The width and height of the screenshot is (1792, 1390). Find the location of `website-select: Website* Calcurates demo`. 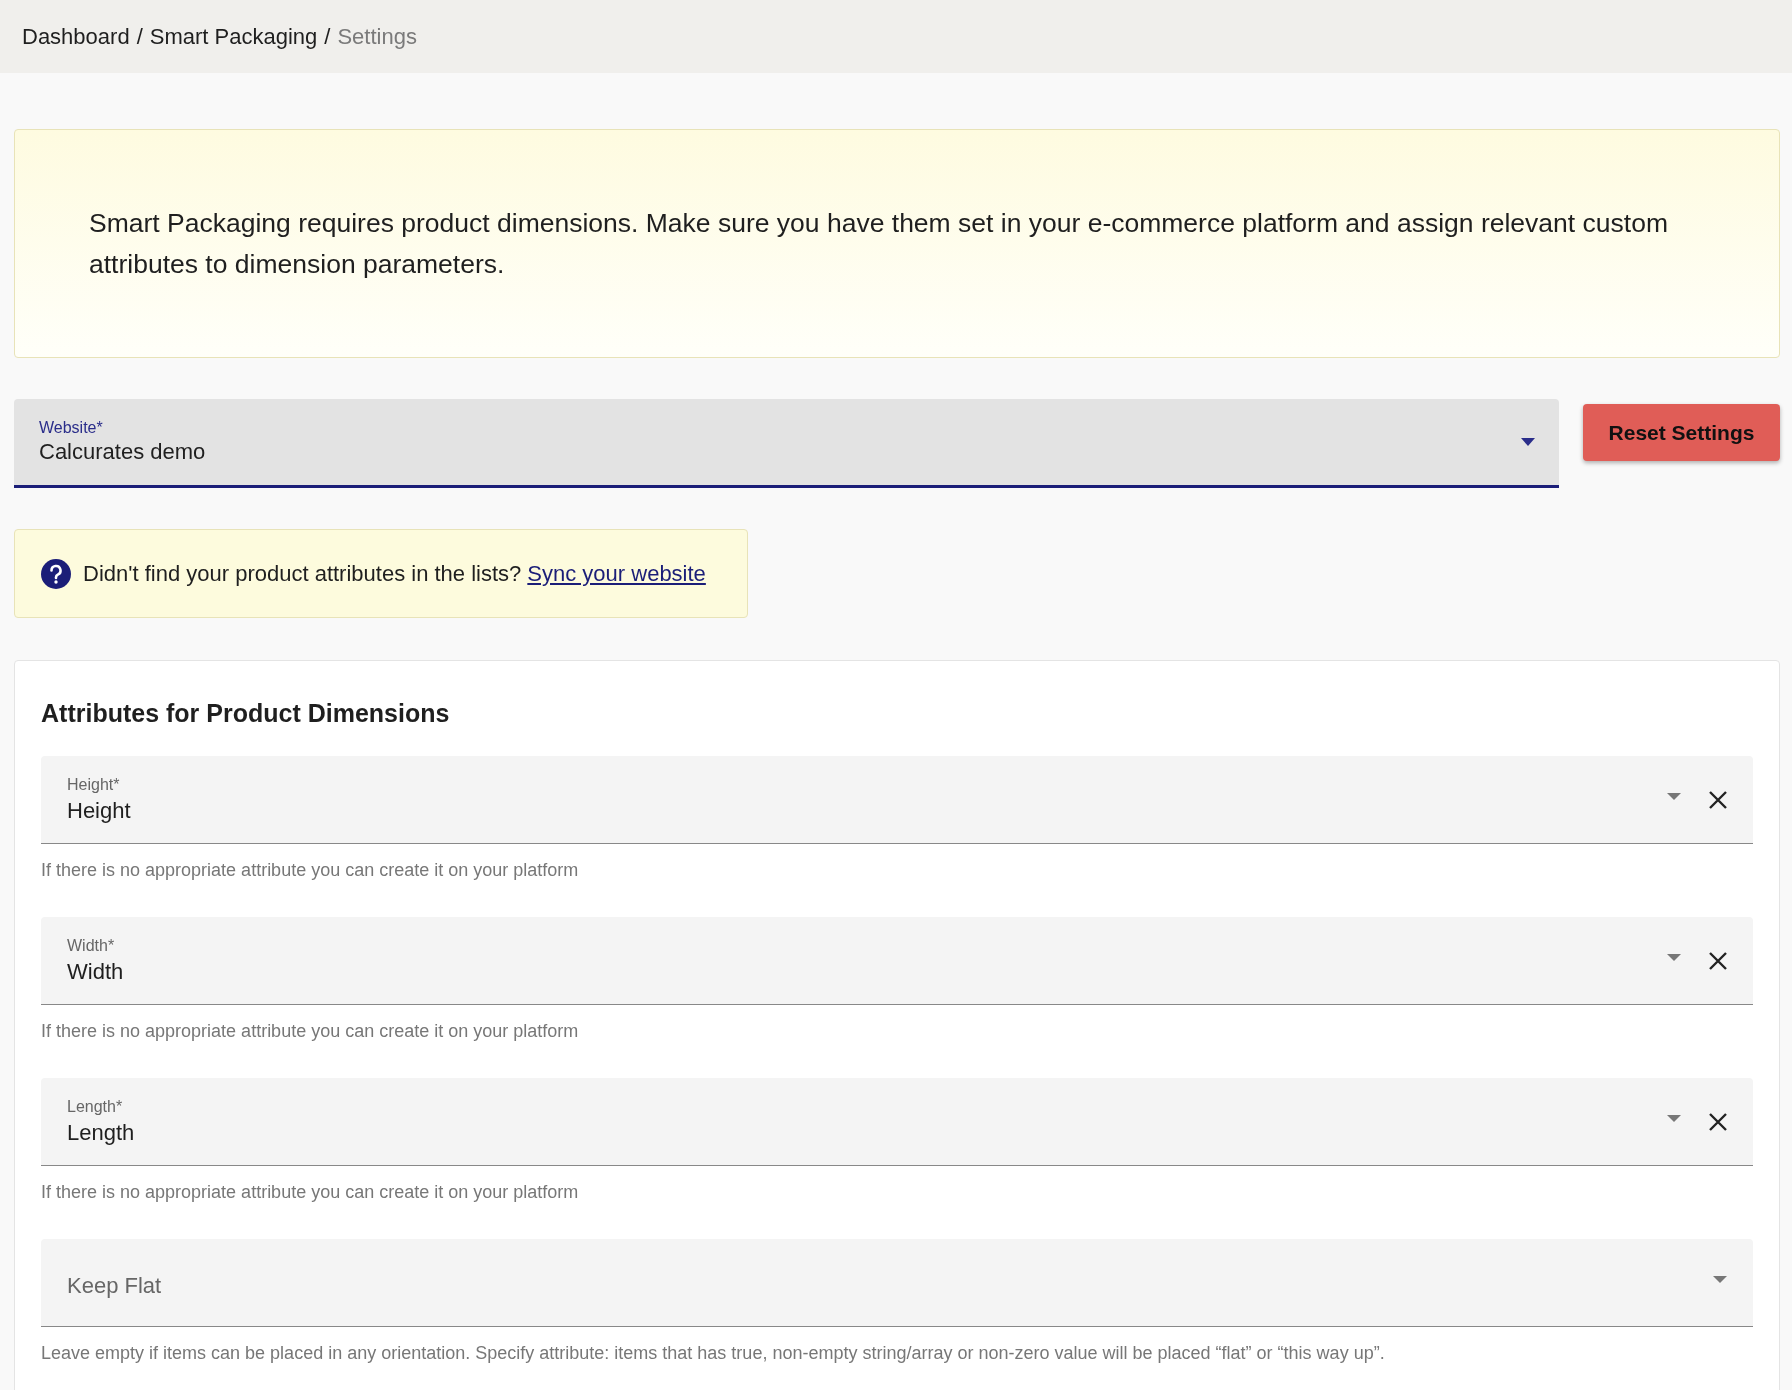

website-select: Website* Calcurates demo is located at coordinates (786, 443).